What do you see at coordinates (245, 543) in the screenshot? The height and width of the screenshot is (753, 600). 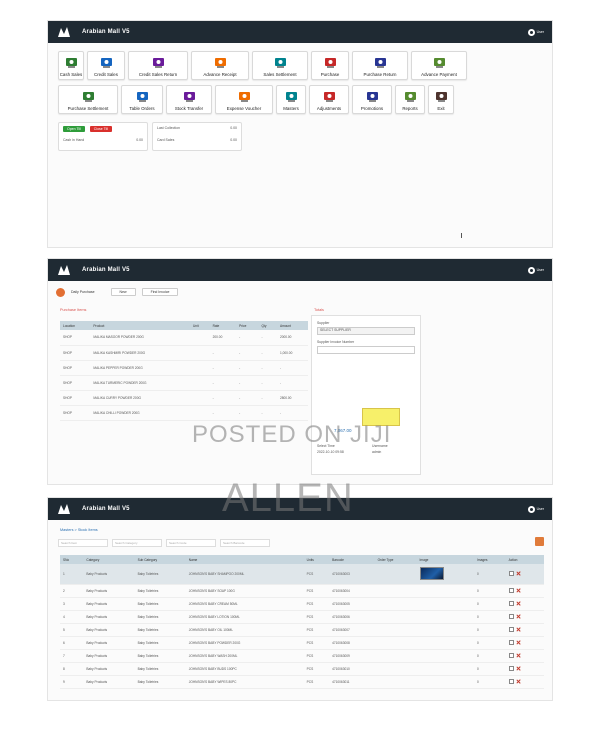 I see `filter-input: Search Barcode` at bounding box center [245, 543].